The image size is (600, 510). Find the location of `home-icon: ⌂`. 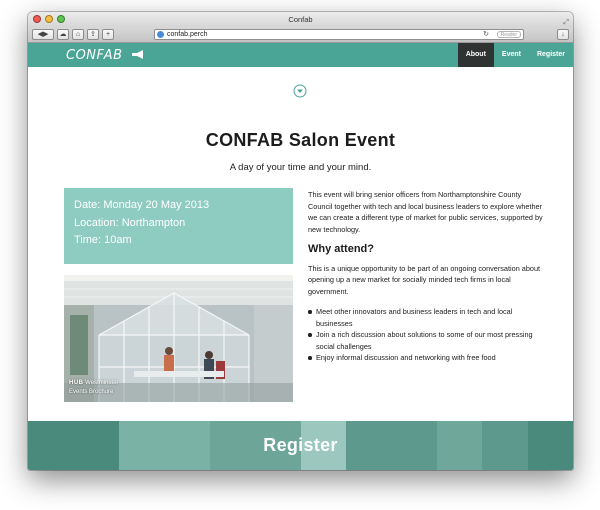

home-icon: ⌂ is located at coordinates (78, 34).